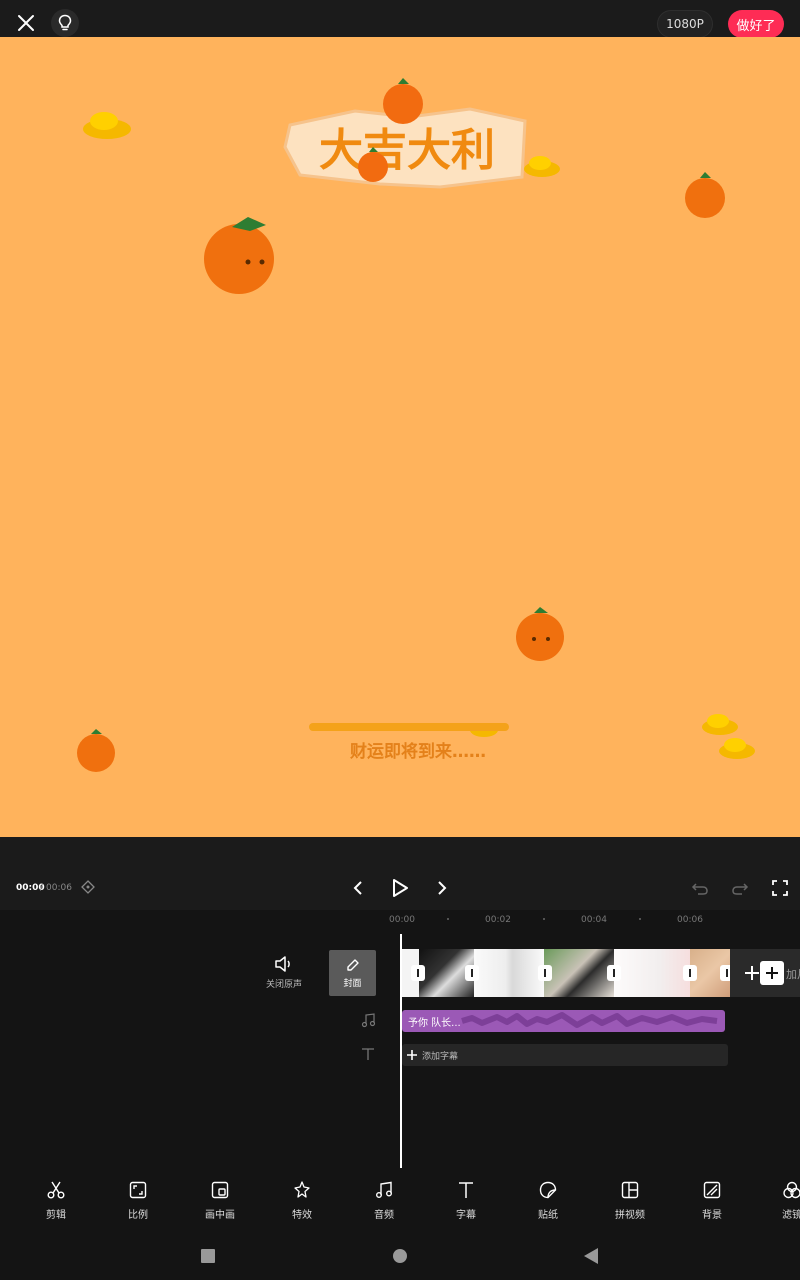  Describe the element at coordinates (400, 1256) in the screenshot. I see `home-circle-icon` at that location.